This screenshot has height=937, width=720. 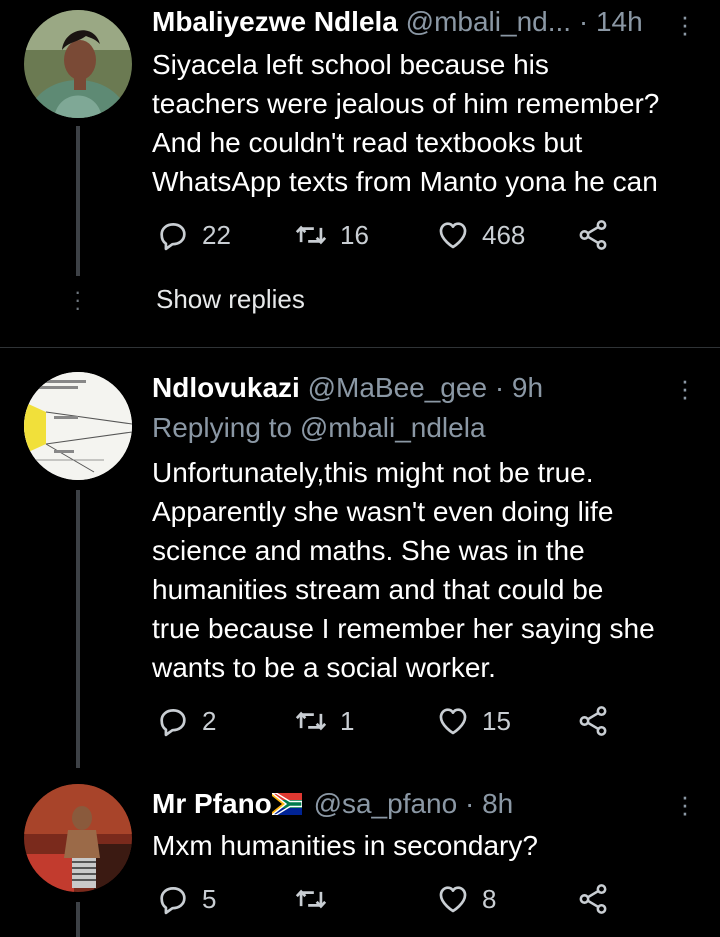 I want to click on tweet-actions: 22 16 468, so click(x=412, y=238).